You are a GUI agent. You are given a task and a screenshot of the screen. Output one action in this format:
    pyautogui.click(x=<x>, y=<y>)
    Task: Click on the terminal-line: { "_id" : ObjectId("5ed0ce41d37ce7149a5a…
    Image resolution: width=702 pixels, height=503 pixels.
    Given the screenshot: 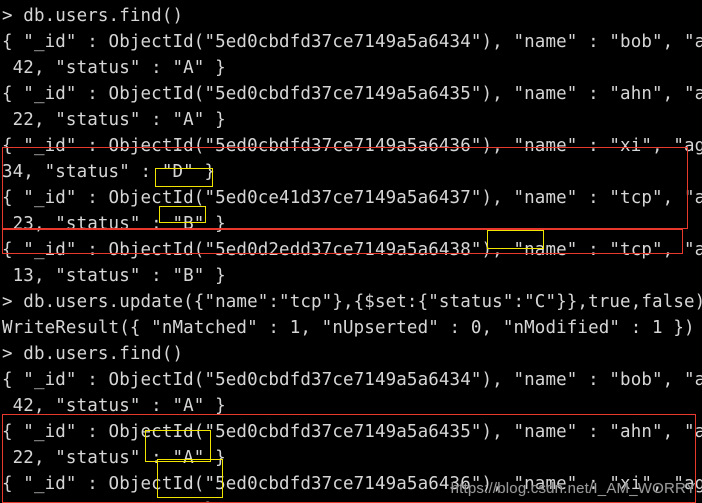 What is the action you would take?
    pyautogui.click(x=352, y=198)
    